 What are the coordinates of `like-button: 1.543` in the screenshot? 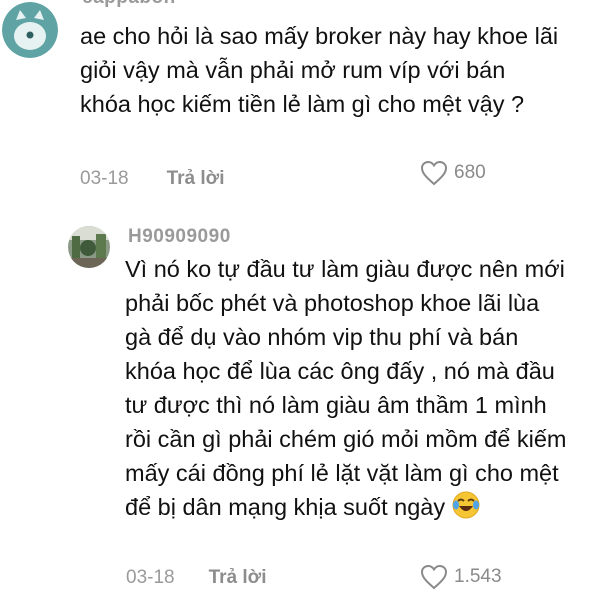 It's located at (461, 577).